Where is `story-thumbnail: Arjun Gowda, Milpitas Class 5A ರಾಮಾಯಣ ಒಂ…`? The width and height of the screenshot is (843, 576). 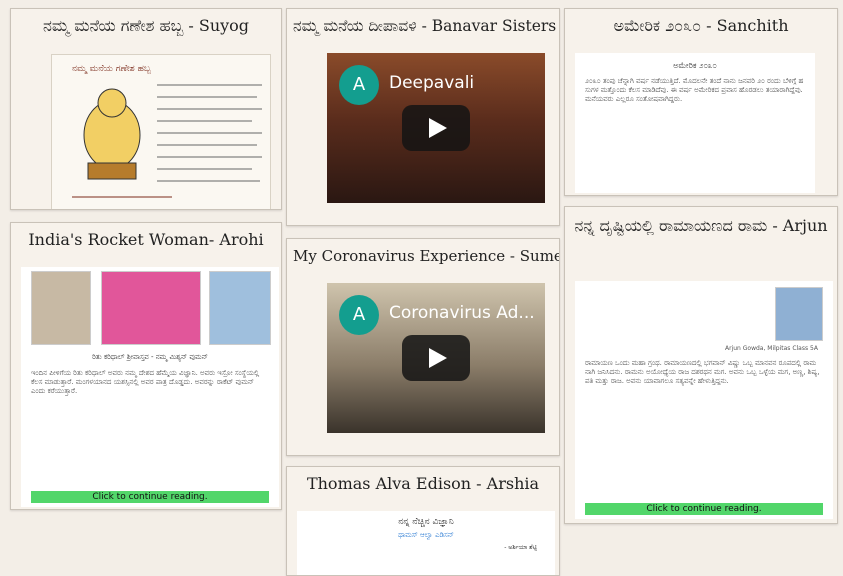 story-thumbnail: Arjun Gowda, Milpitas Class 5A ರಾಮಾಯಣ ಒಂ… is located at coordinates (704, 400).